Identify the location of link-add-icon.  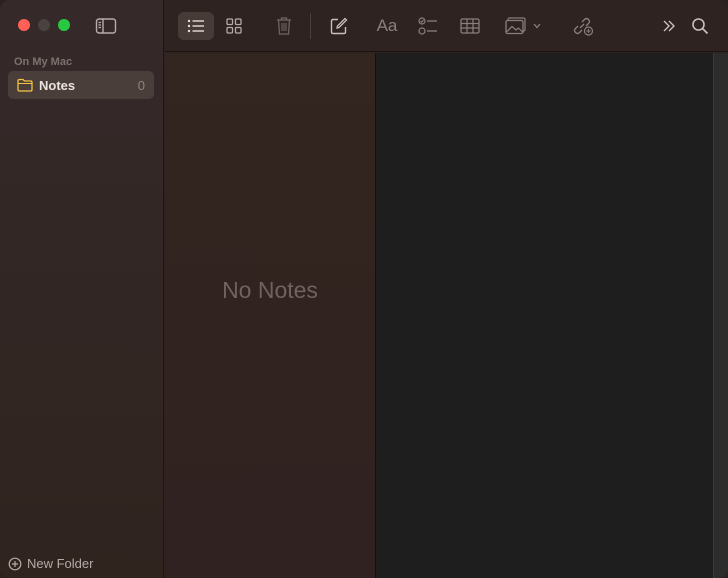
(583, 26).